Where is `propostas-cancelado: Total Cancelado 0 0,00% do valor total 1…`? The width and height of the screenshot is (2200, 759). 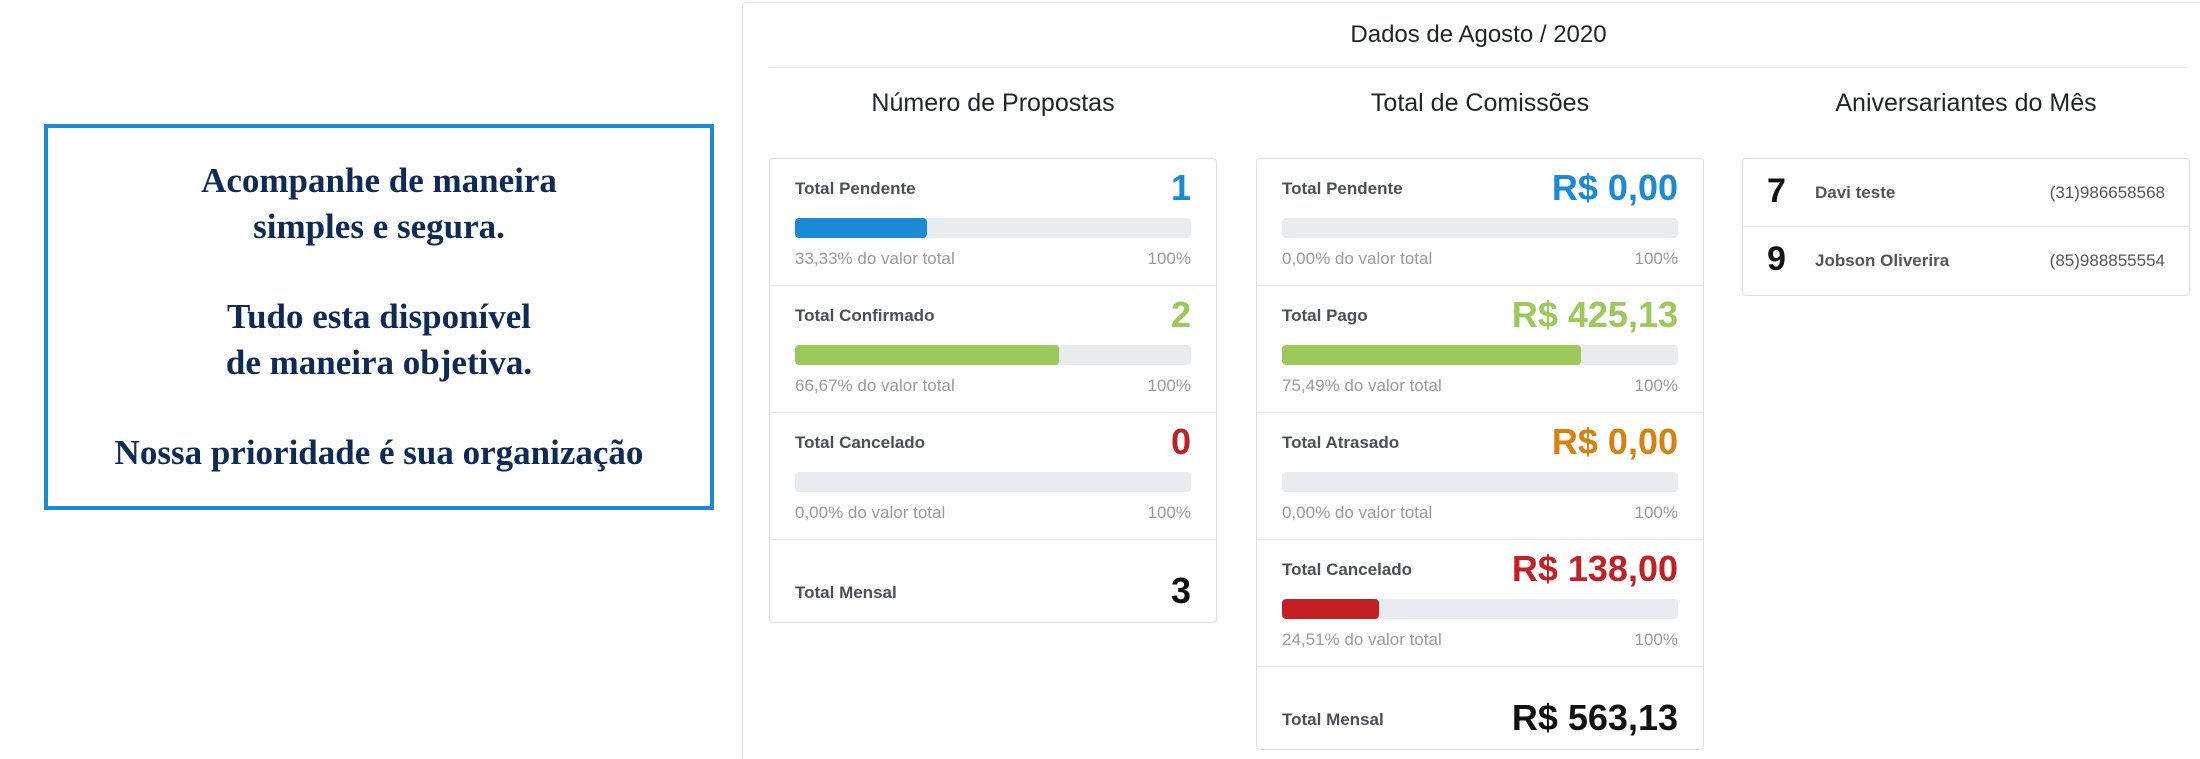
propostas-cancelado: Total Cancelado 0 0,00% do valor total 1… is located at coordinates (993, 476).